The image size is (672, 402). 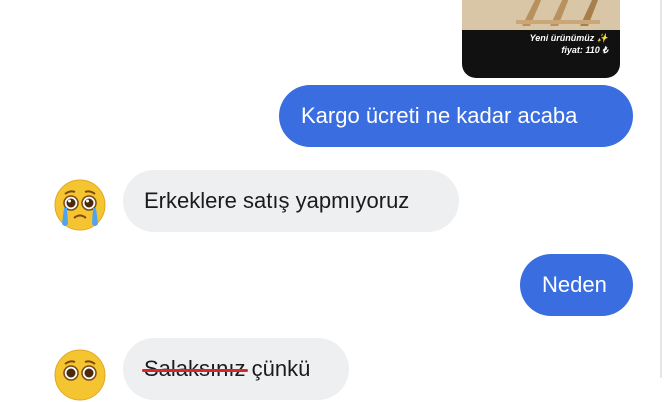 I want to click on struck-text: Salaksınız, so click(x=195, y=369).